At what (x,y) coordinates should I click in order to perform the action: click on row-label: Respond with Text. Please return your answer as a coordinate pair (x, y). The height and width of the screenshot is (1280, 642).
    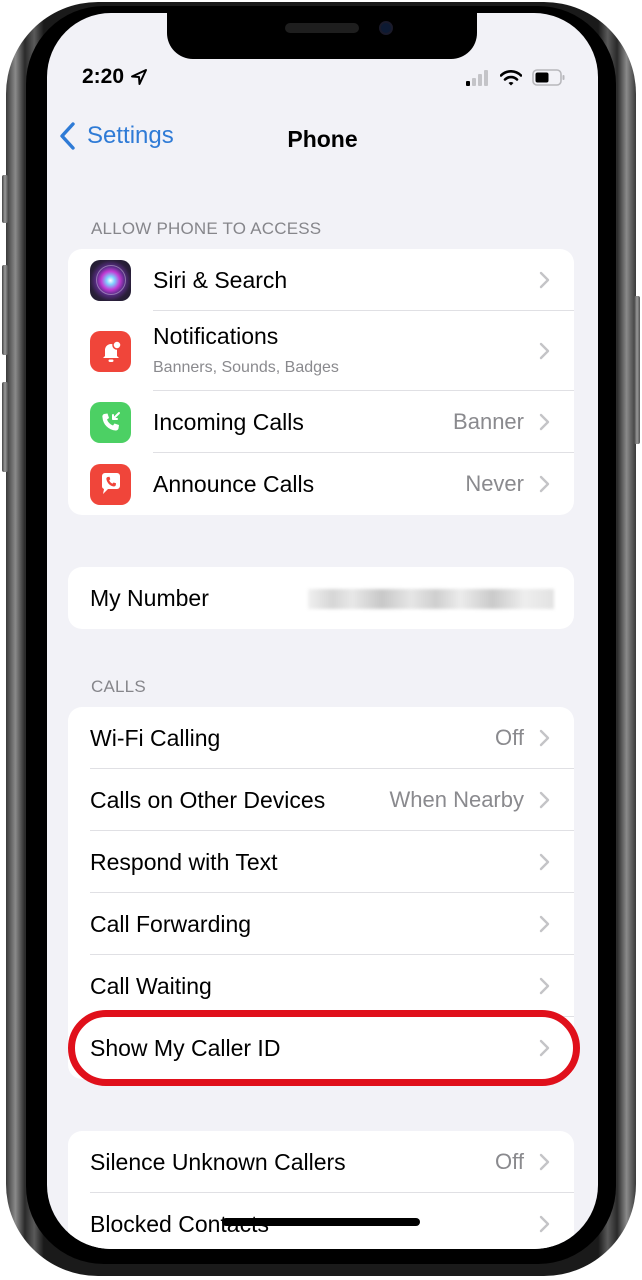
    Looking at the image, I should click on (184, 861).